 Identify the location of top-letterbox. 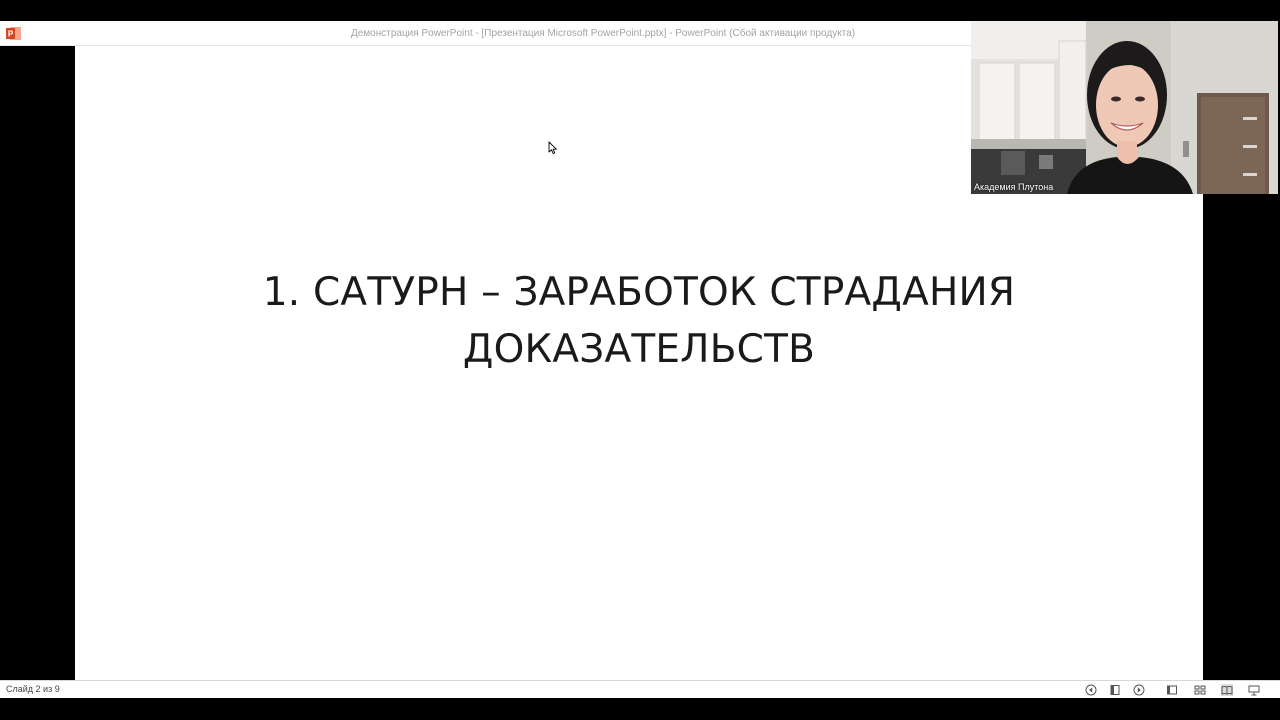
(640, 10).